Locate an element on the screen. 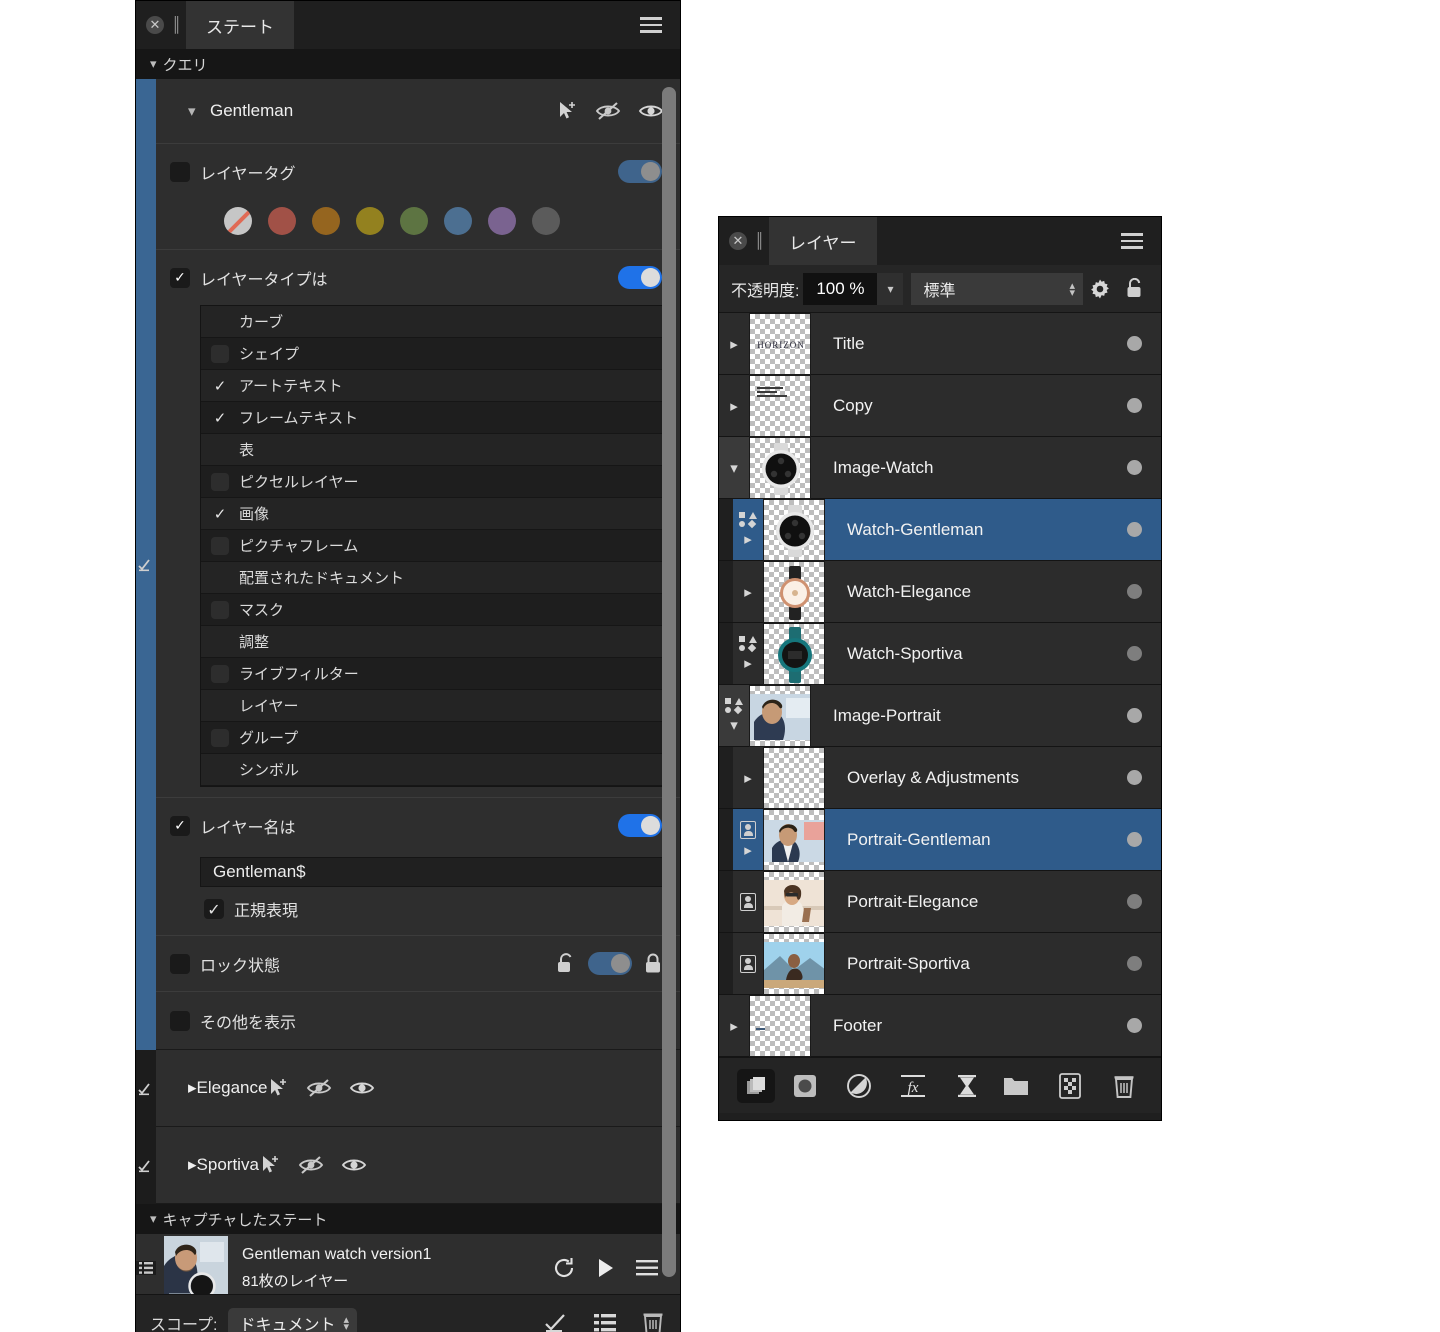 The image size is (1440, 1332). opacity-input: 100 % is located at coordinates (840, 288).